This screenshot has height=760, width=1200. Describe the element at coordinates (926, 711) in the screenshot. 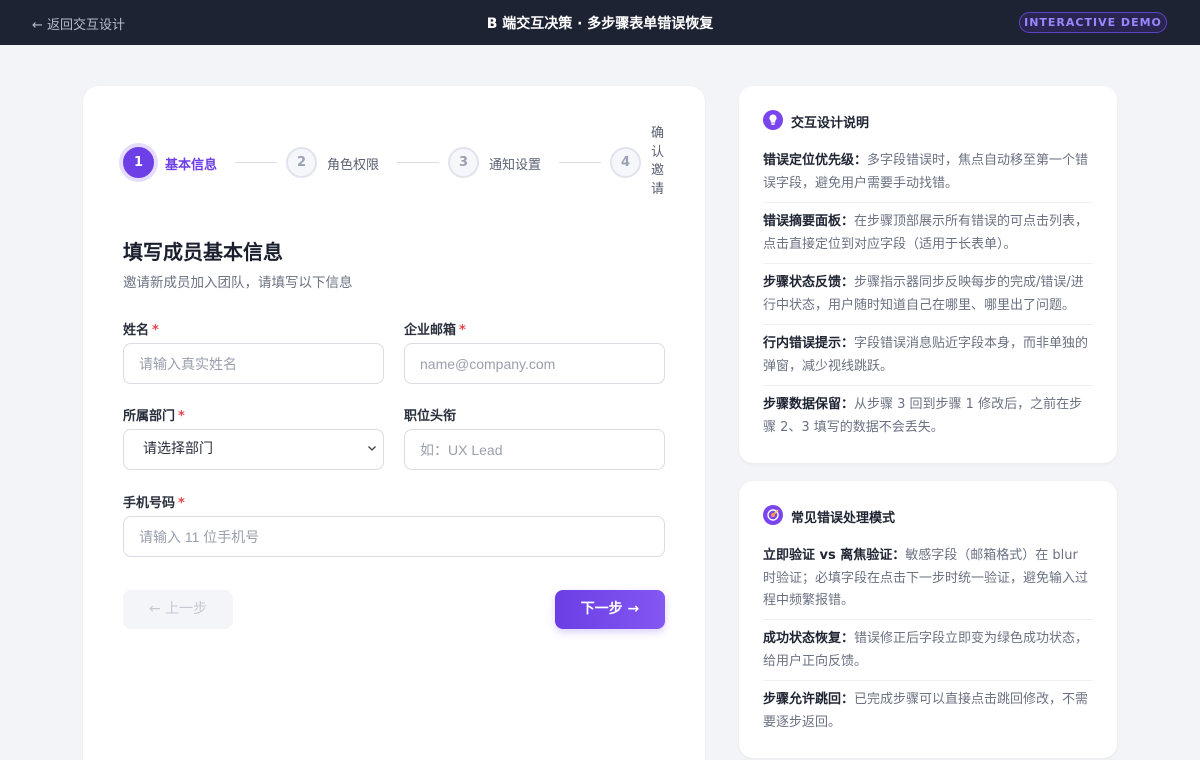

I see `error-pattern-item: 步骤允许跳回：已完成步骤可以直接点击跳回修改，不需要逐步返回。` at that location.